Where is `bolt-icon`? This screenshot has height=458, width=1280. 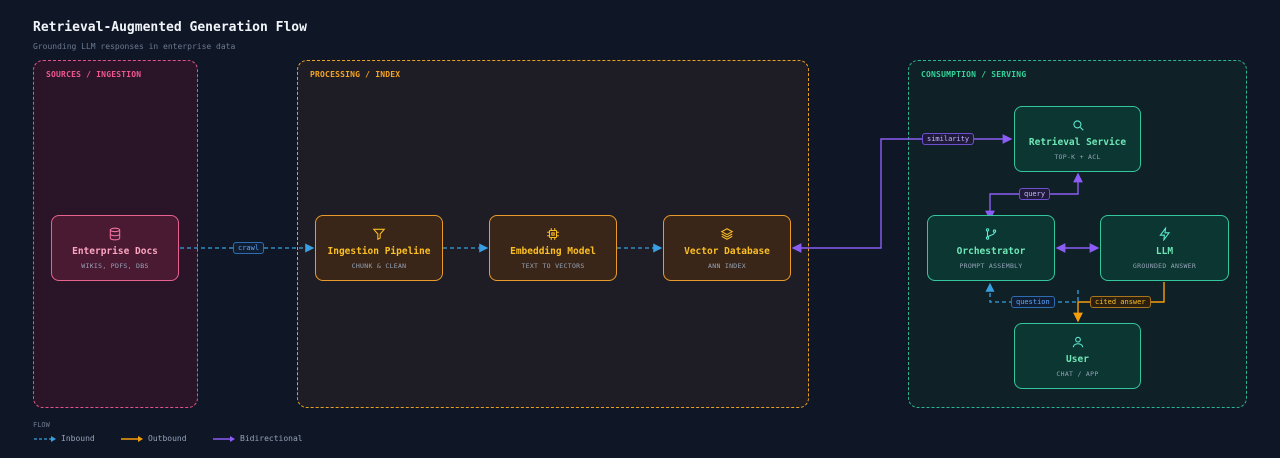
bolt-icon is located at coordinates (1164, 233).